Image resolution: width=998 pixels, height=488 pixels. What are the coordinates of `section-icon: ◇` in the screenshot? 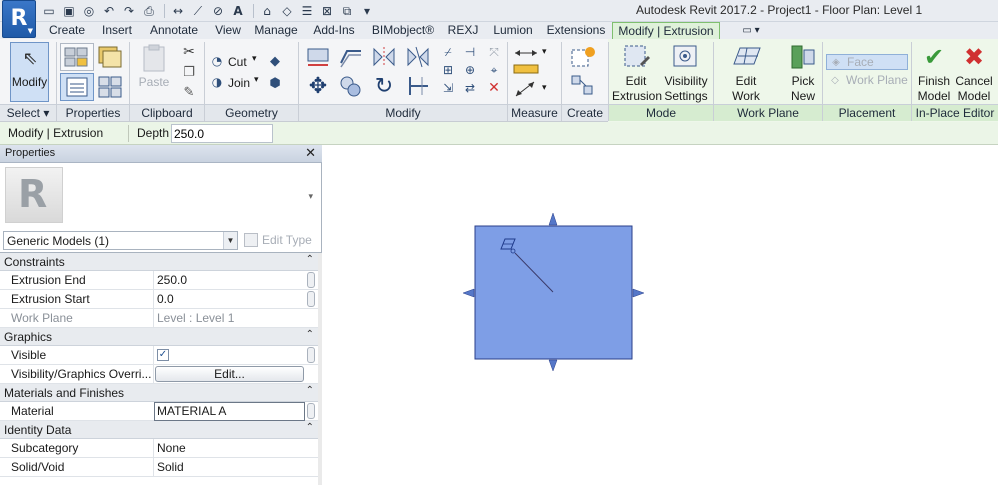 It's located at (287, 11).